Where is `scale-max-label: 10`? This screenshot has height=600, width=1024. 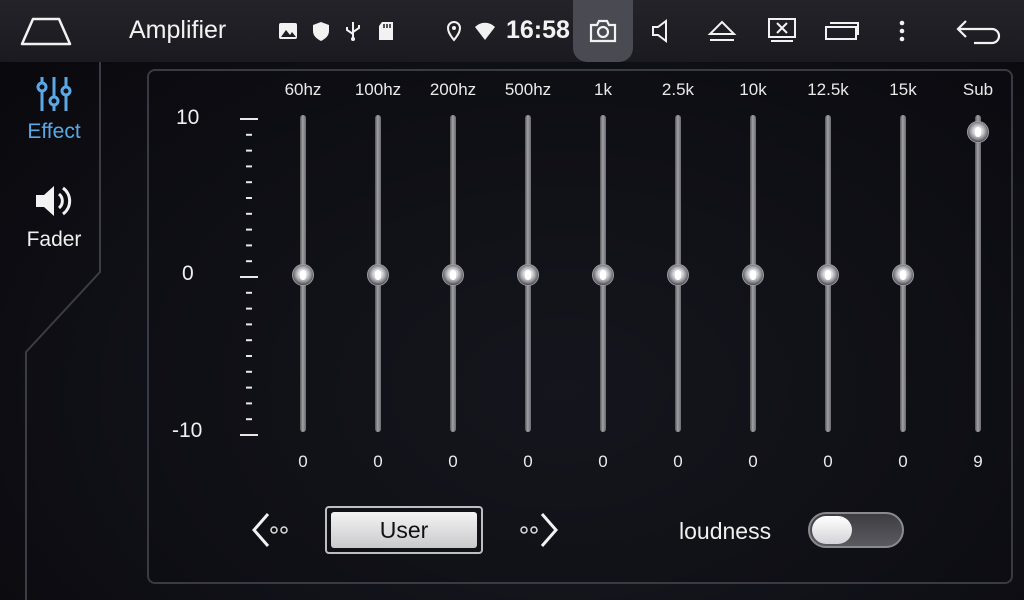 scale-max-label: 10 is located at coordinates (188, 117).